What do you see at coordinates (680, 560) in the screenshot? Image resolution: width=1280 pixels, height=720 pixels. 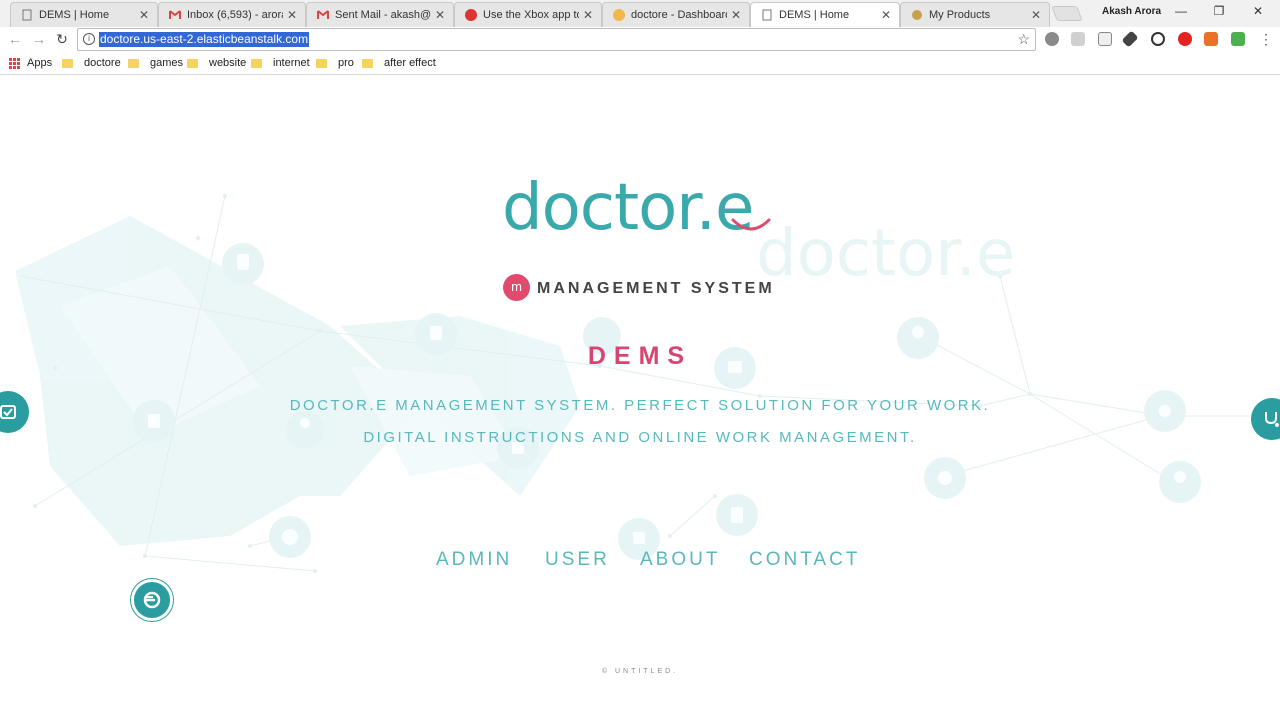 I see `nav-about: ABOUT` at bounding box center [680, 560].